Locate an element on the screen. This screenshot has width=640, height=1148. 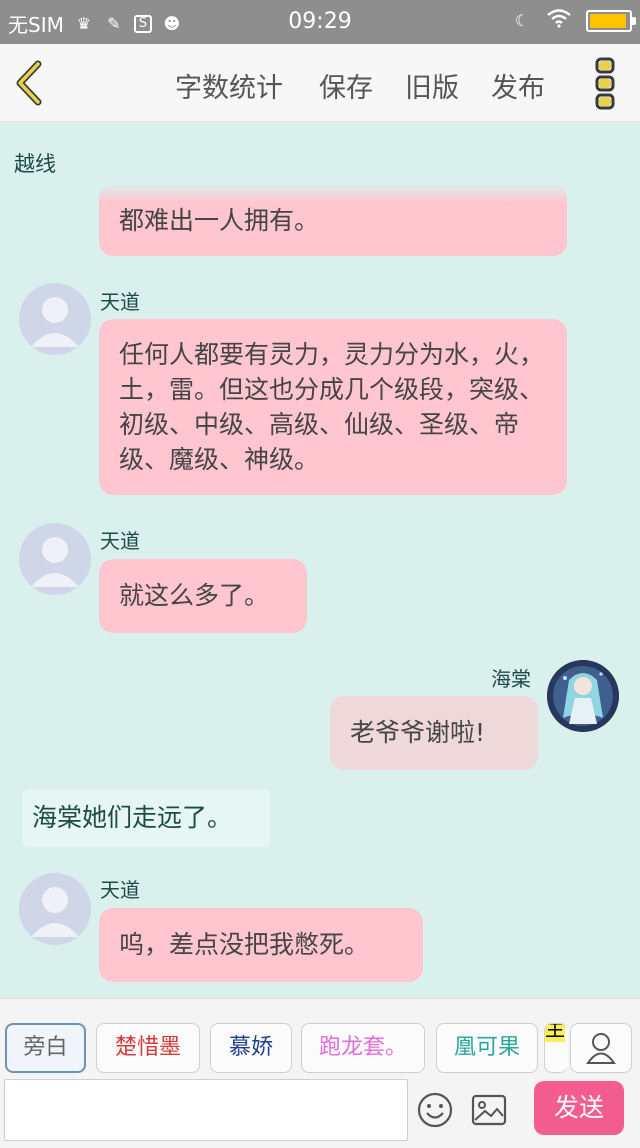
avatar-haitang is located at coordinates (583, 696).